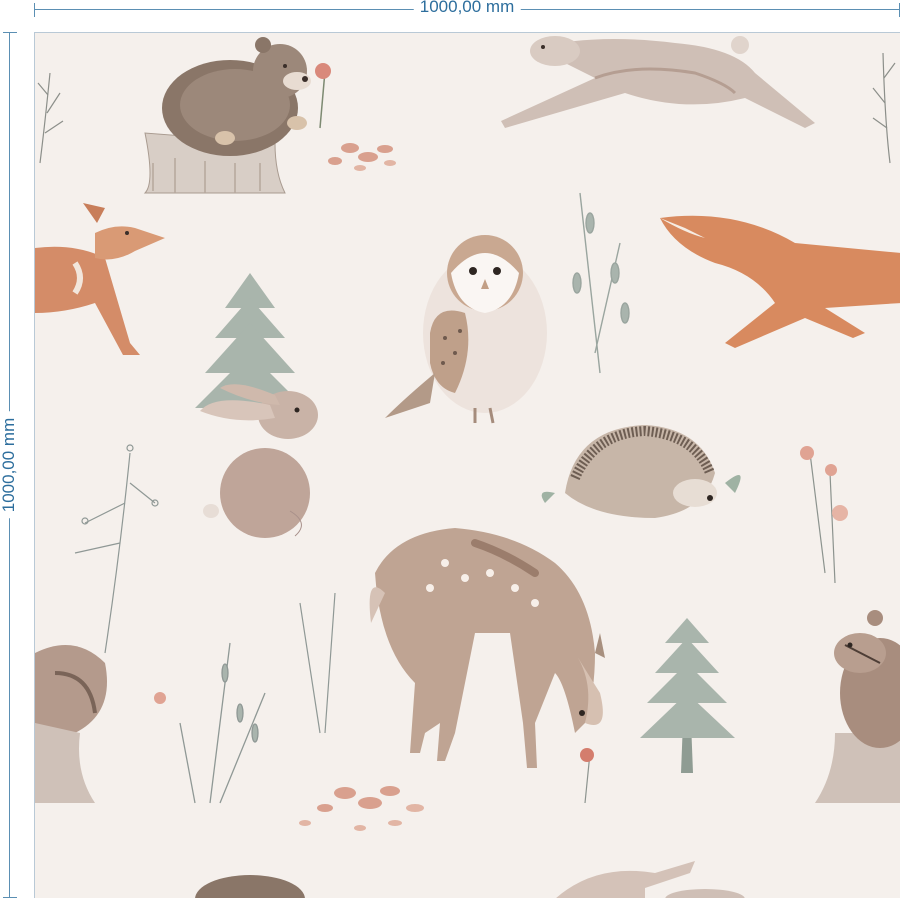  I want to click on height-tick-top, so click(10, 32).